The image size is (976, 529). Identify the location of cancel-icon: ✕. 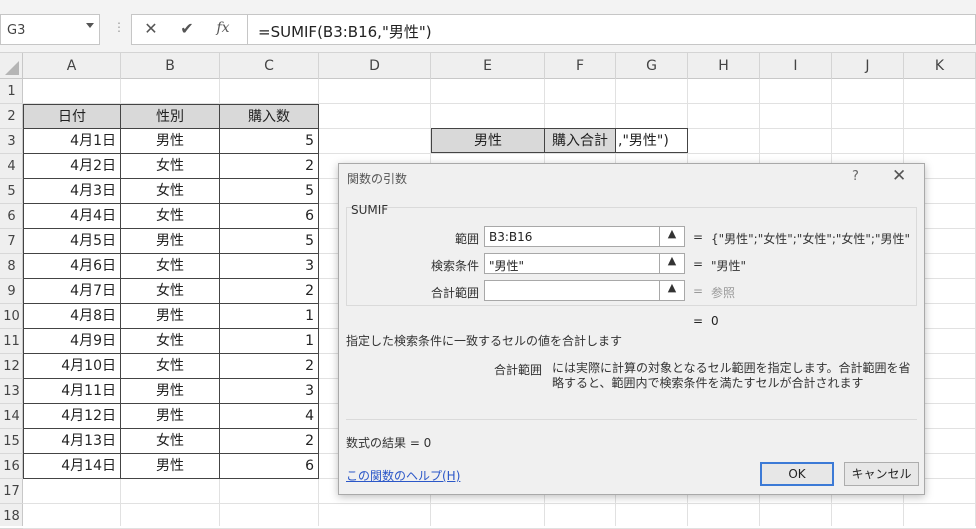
(151, 30).